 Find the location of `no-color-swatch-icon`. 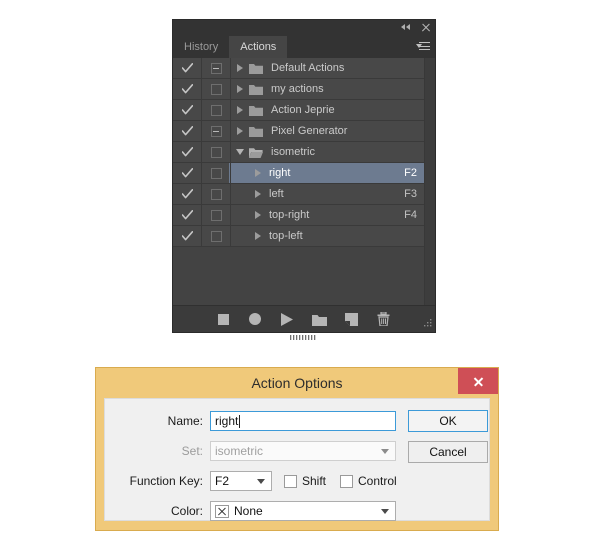

no-color-swatch-icon is located at coordinates (222, 511).